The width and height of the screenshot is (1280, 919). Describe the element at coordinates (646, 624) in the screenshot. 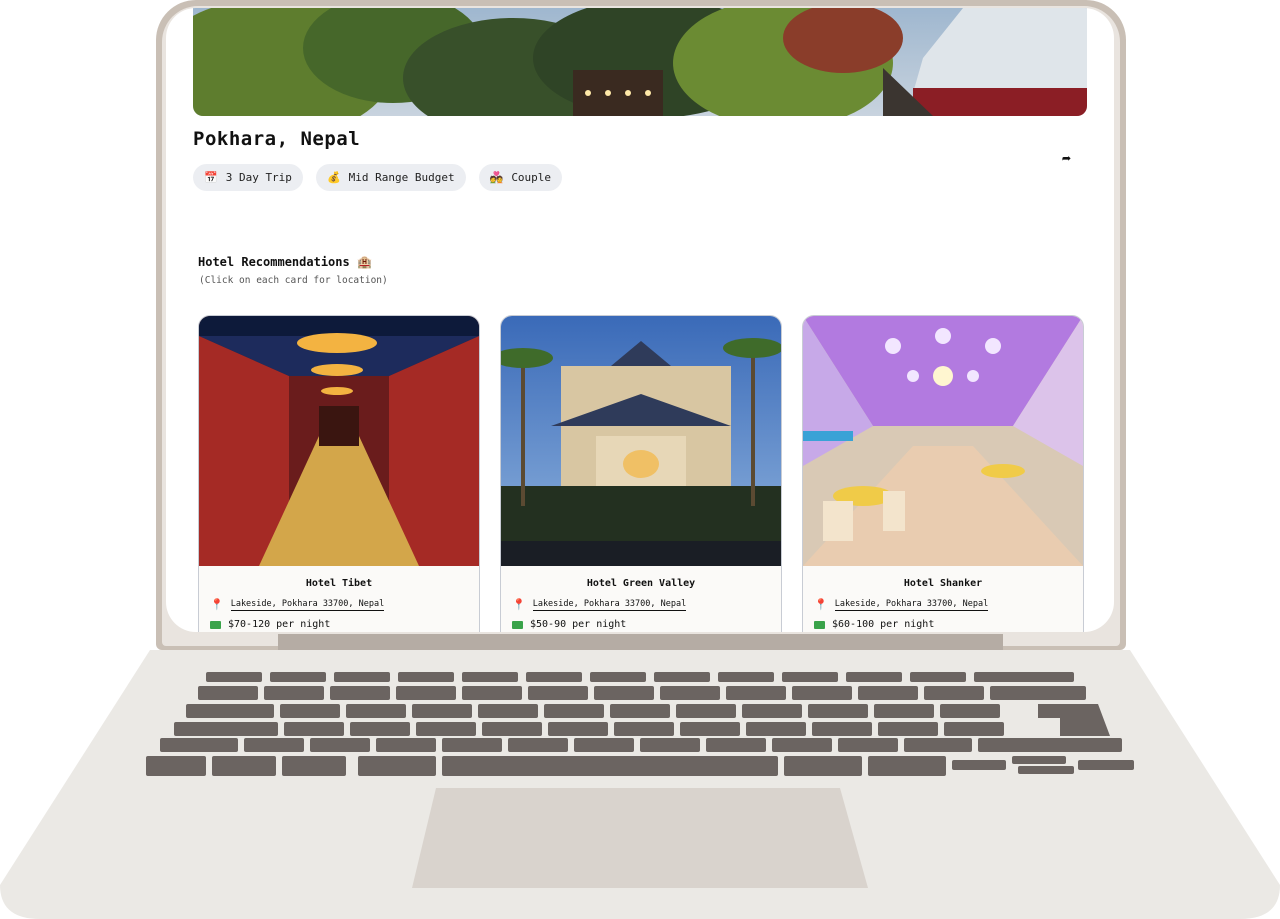

I see `hotel-price-row: $50-90 per night` at that location.